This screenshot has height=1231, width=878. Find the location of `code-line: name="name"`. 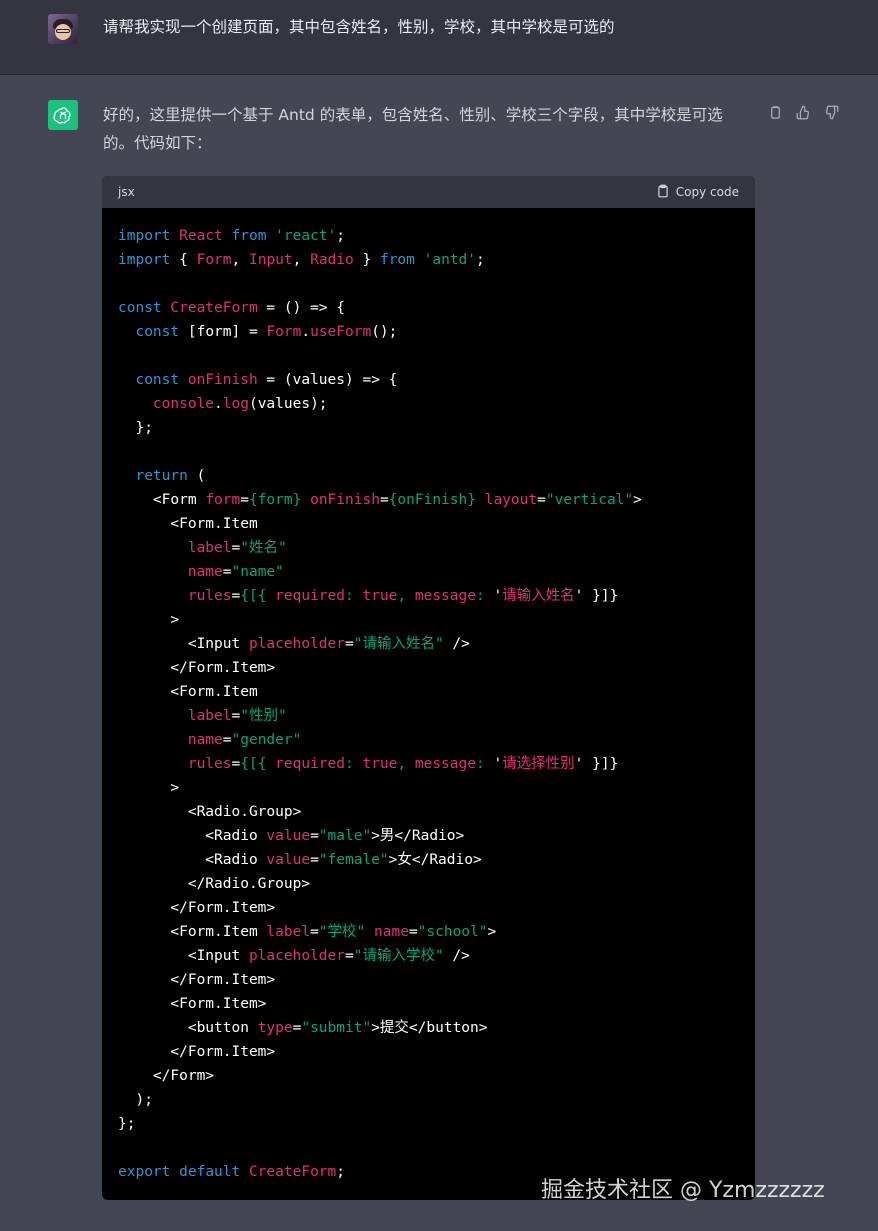

code-line: name="name" is located at coordinates (428, 572).